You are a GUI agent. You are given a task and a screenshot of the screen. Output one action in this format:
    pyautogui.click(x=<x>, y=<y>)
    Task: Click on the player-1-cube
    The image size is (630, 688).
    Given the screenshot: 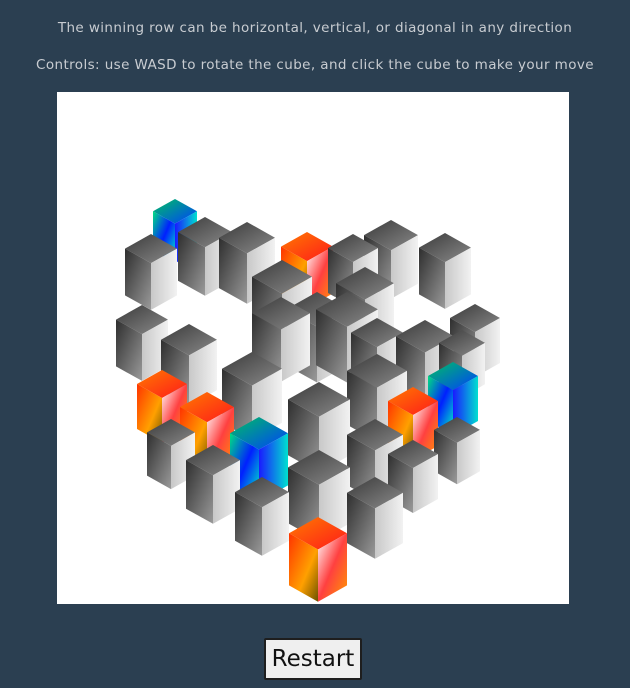 What is the action you would take?
    pyautogui.click(x=318, y=559)
    